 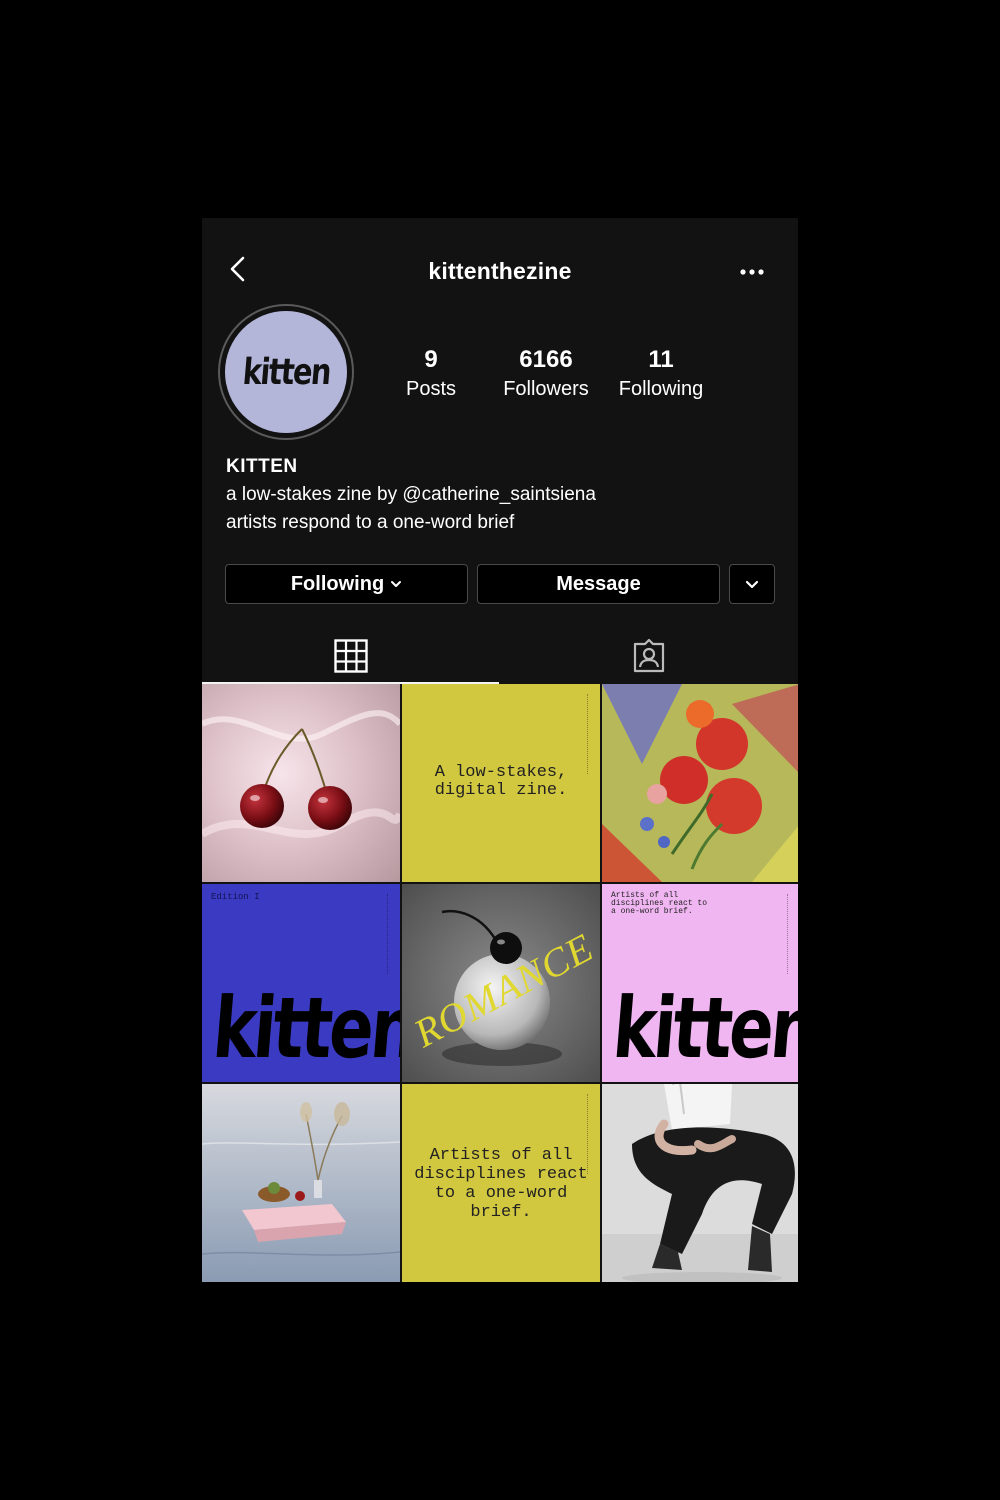 I want to click on stat-following: 11 Following, so click(x=661, y=373).